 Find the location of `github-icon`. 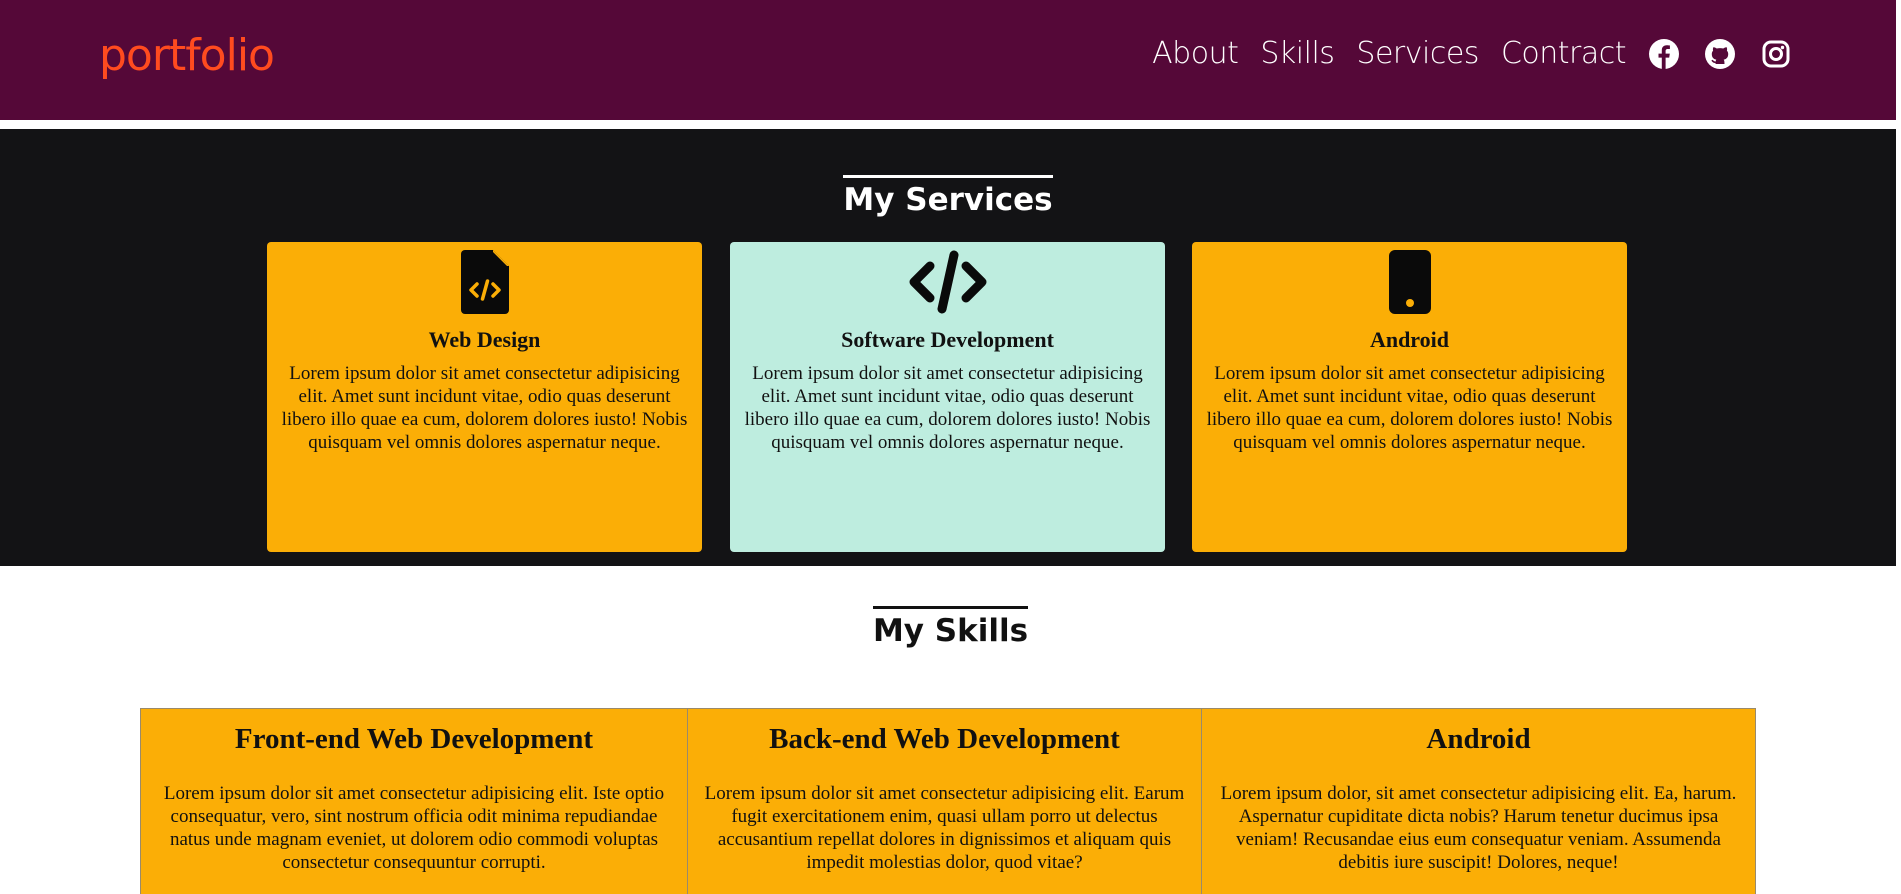

github-icon is located at coordinates (1720, 54).